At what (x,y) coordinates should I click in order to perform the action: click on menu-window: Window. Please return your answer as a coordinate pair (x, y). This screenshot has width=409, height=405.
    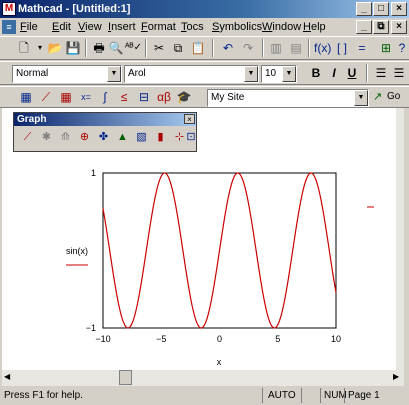
    Looking at the image, I should click on (281, 27).